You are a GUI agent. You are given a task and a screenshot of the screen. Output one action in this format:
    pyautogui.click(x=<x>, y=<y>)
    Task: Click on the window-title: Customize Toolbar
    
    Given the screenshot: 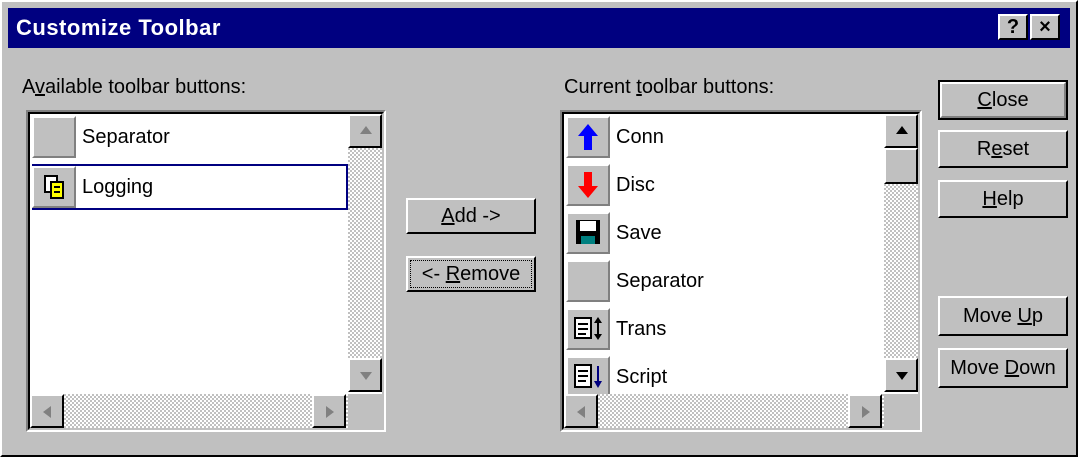 What is the action you would take?
    pyautogui.click(x=118, y=27)
    